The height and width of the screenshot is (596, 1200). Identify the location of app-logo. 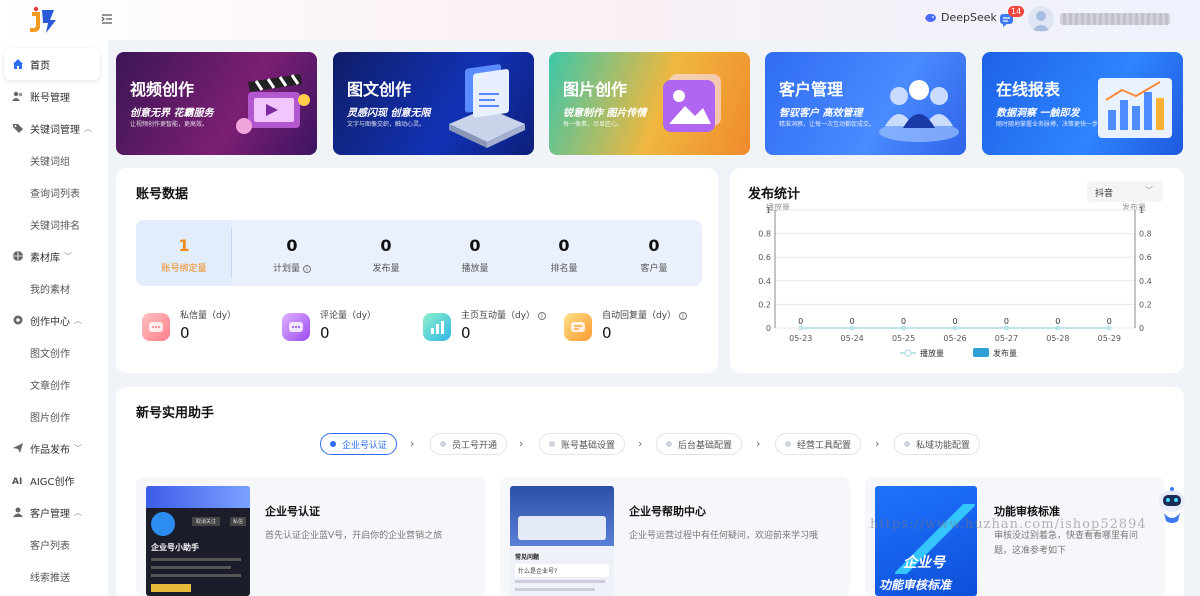
(45, 20).